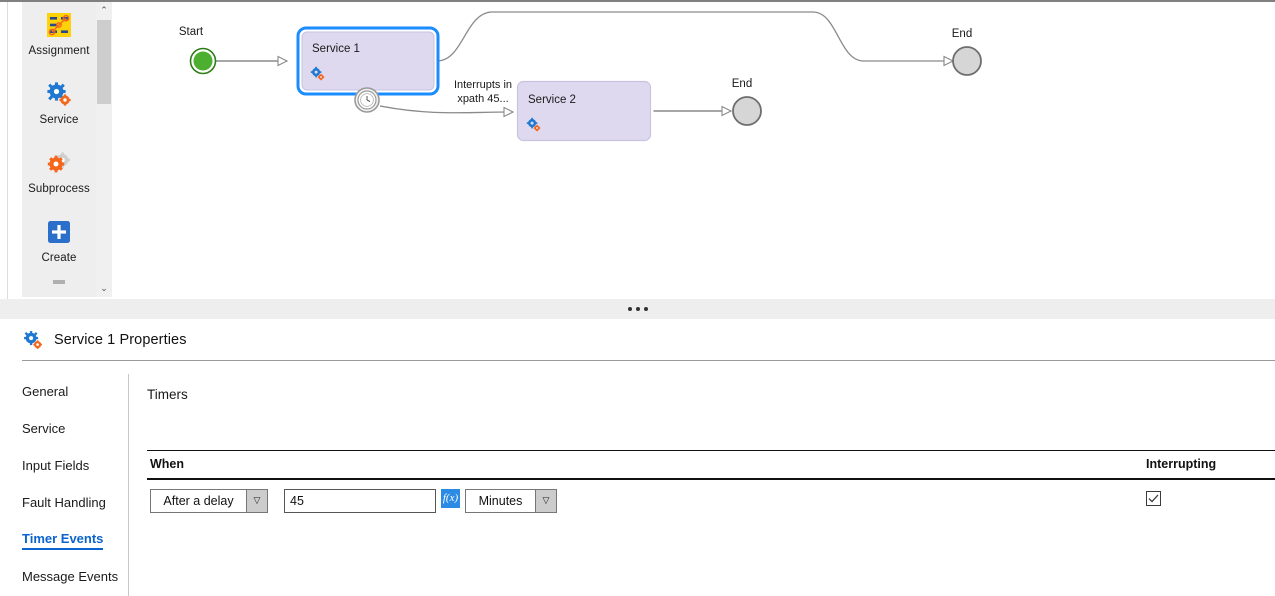  What do you see at coordinates (104, 149) in the screenshot?
I see `palette-scrollbar: ⌃ ⌄` at bounding box center [104, 149].